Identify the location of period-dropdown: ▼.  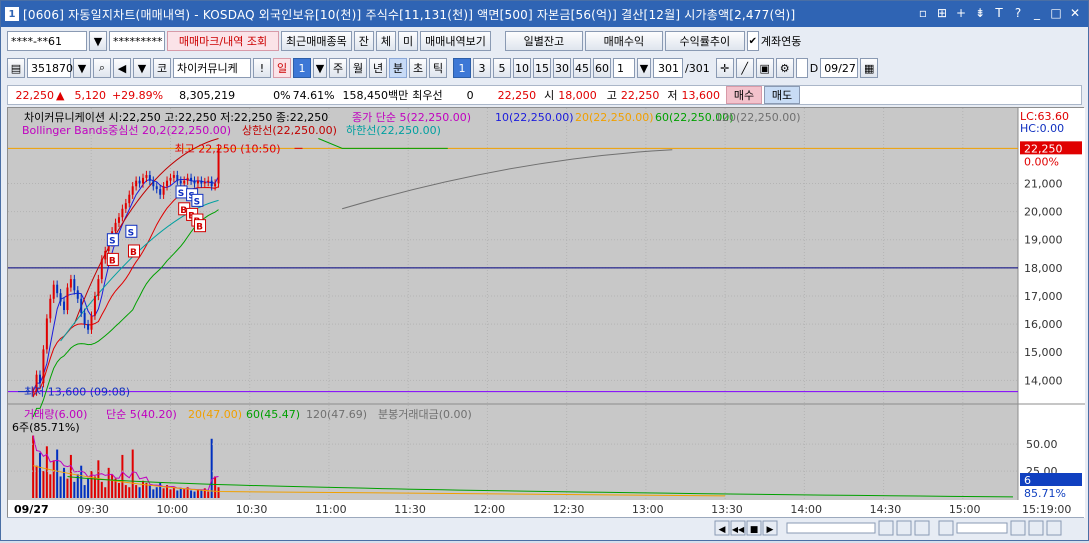
(320, 68).